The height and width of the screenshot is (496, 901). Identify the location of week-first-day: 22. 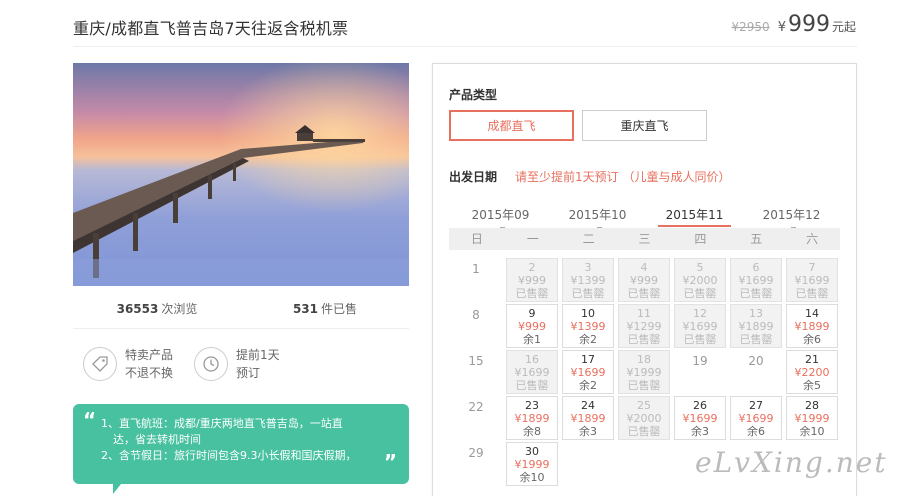
(476, 407).